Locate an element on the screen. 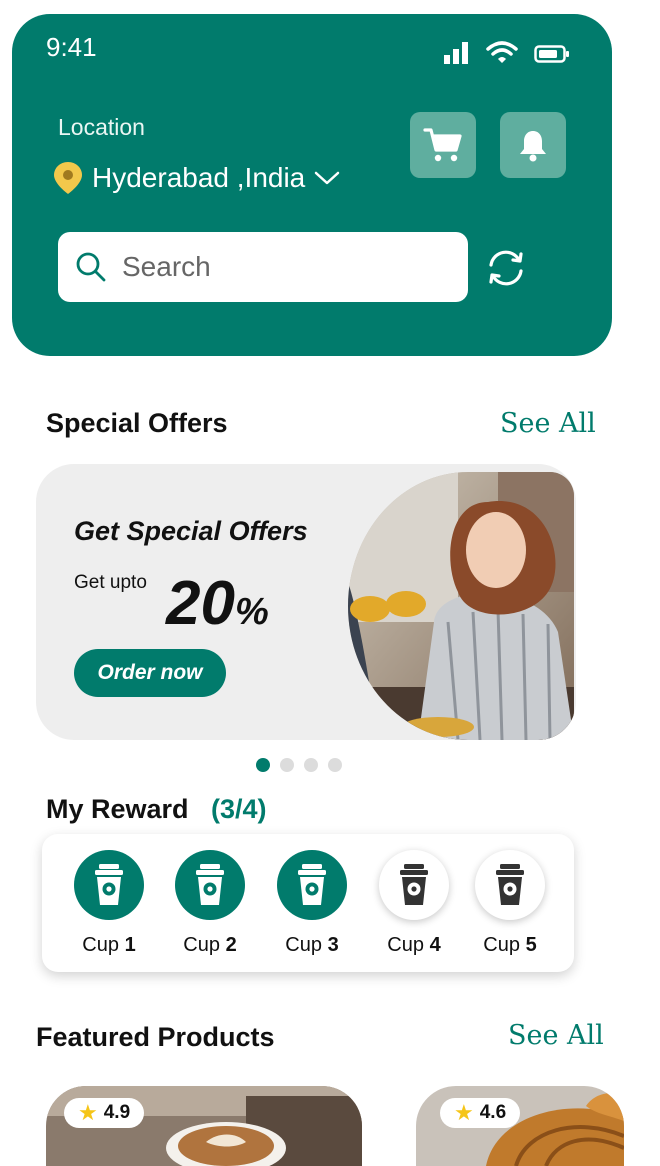 The image size is (660, 1166). reward-cup-5: Cup 5 is located at coordinates (510, 903).